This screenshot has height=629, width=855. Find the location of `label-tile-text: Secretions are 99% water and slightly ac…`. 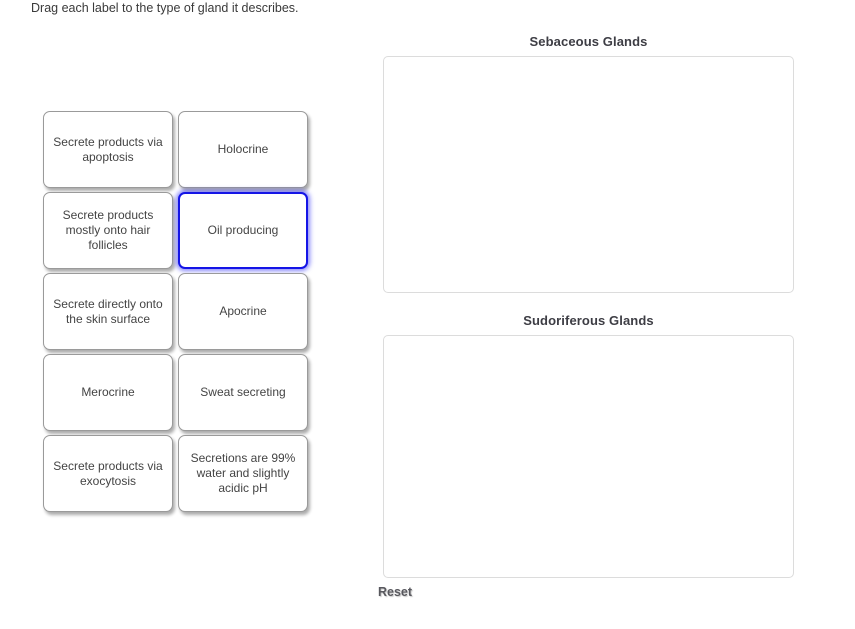

label-tile-text: Secretions are 99% water and slightly ac… is located at coordinates (243, 473).